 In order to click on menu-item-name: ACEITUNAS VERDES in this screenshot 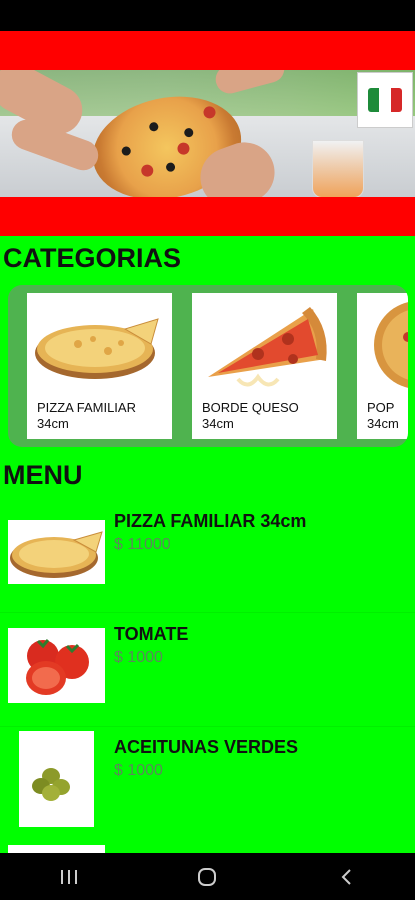, I will do `click(206, 747)`.